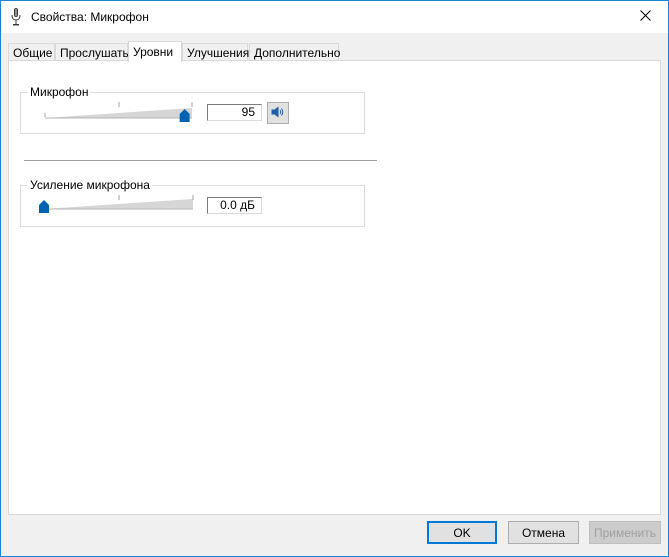 Image resolution: width=669 pixels, height=557 pixels. I want to click on tab-listen: Прослушать, so click(92, 52).